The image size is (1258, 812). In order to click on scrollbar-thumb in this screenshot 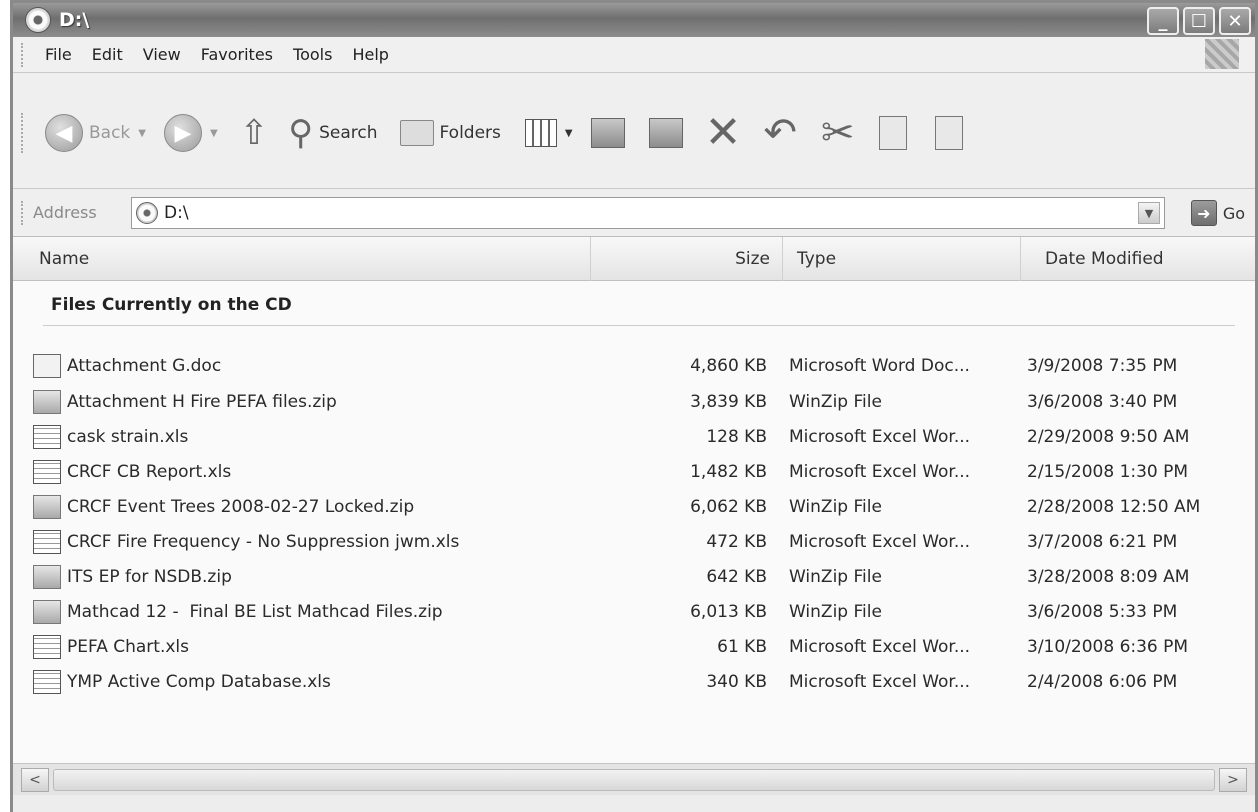, I will do `click(634, 780)`.